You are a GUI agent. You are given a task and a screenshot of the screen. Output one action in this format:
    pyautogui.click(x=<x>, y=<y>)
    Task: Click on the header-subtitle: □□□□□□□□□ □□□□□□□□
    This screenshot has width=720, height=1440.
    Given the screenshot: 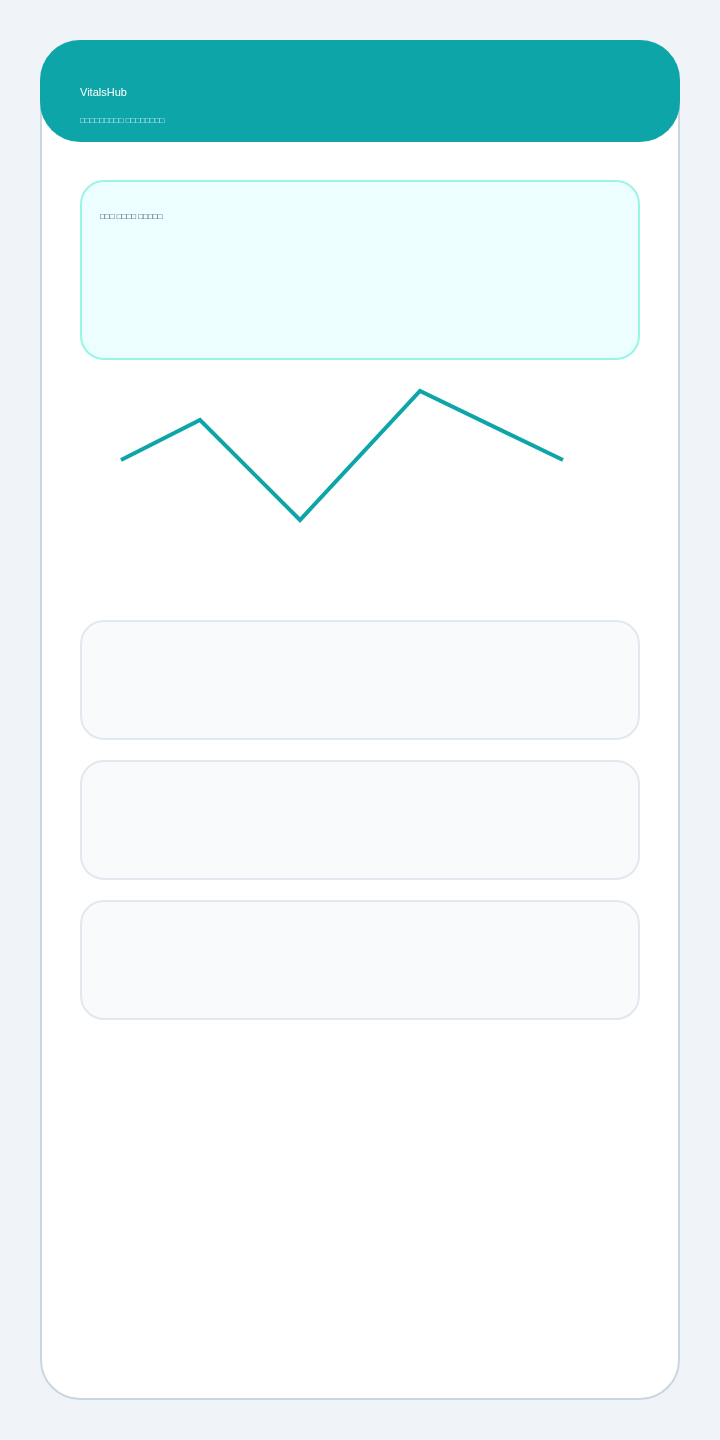 What is the action you would take?
    pyautogui.click(x=122, y=121)
    